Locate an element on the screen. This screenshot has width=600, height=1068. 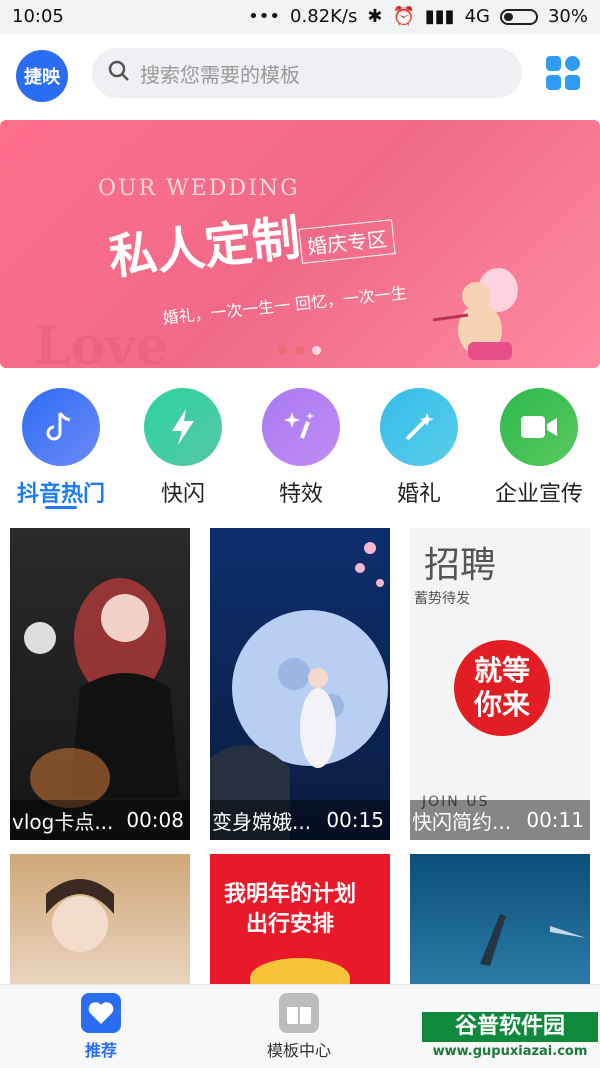
banner-title: 私人定制 is located at coordinates (204, 248).